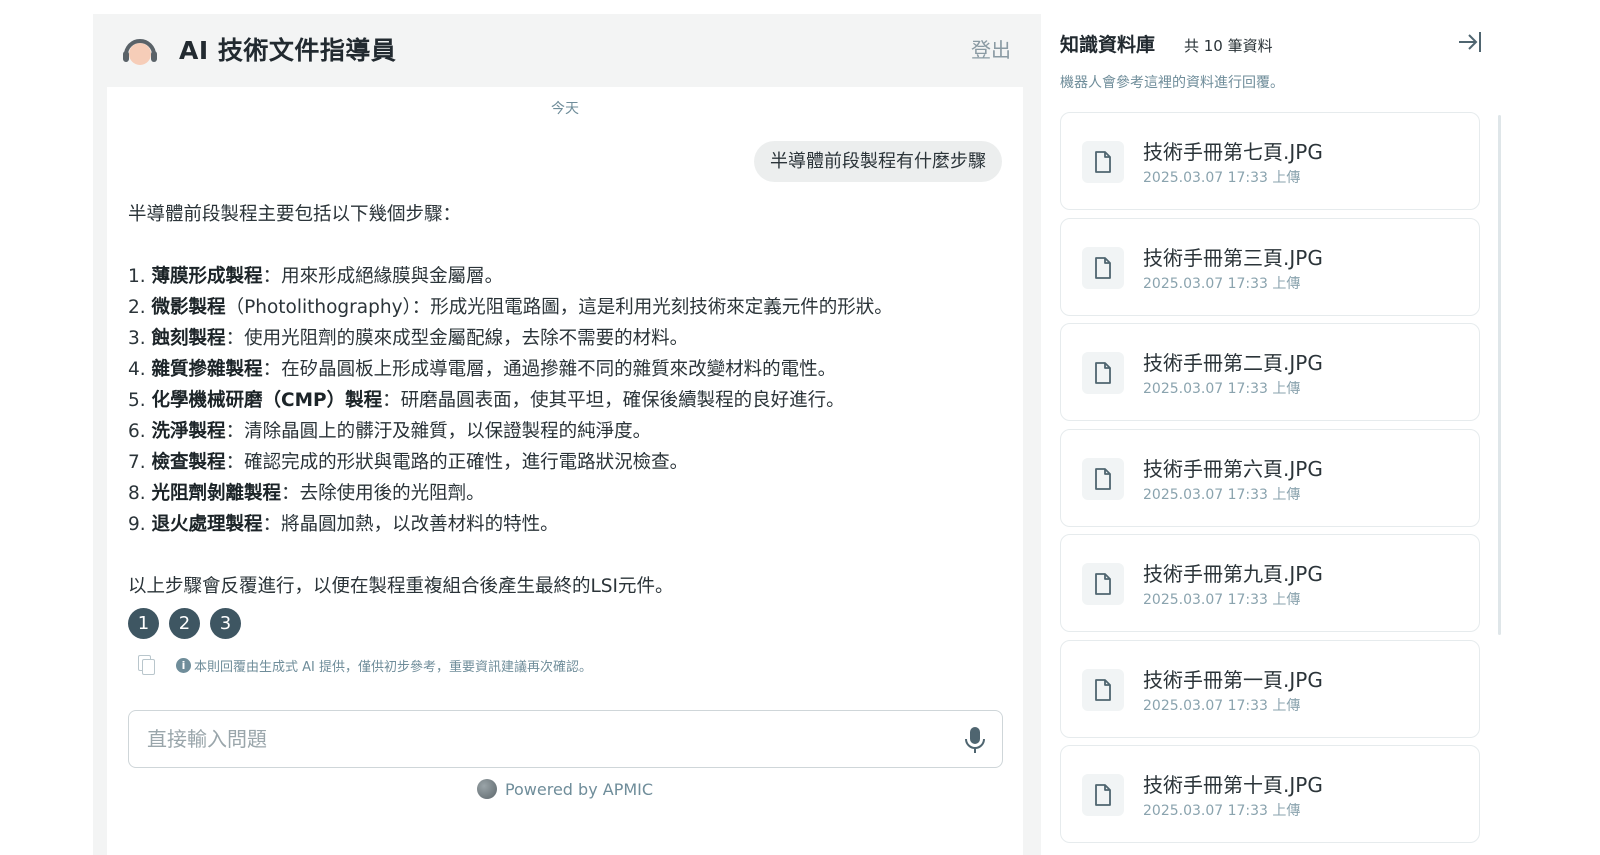 The height and width of the screenshot is (855, 1600). I want to click on answer-step: 6. 洗淨製程：清除晶圓上的髒汙及雜質，以保證製程的純淨度。, so click(563, 431).